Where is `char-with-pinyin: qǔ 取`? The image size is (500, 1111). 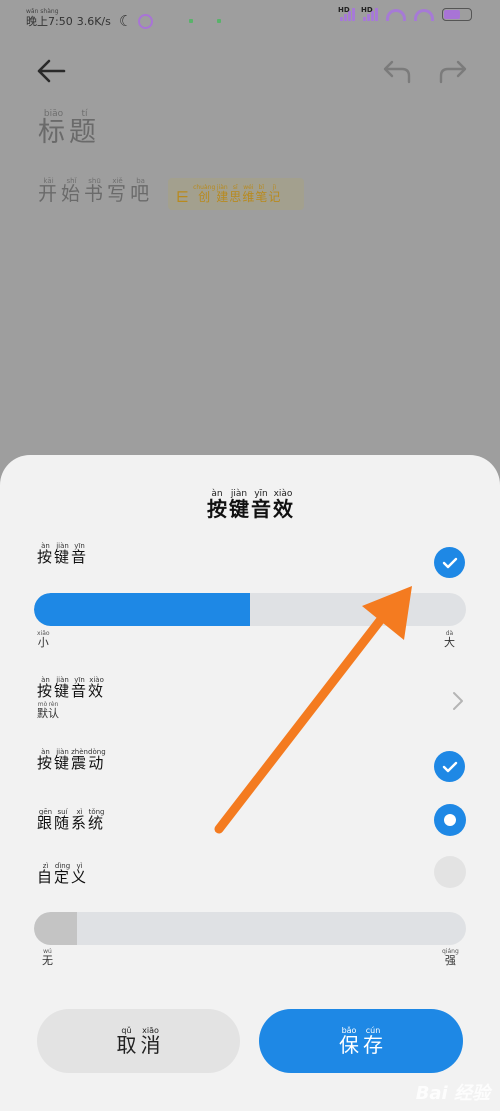
char-with-pinyin: qǔ 取 is located at coordinates (127, 1041).